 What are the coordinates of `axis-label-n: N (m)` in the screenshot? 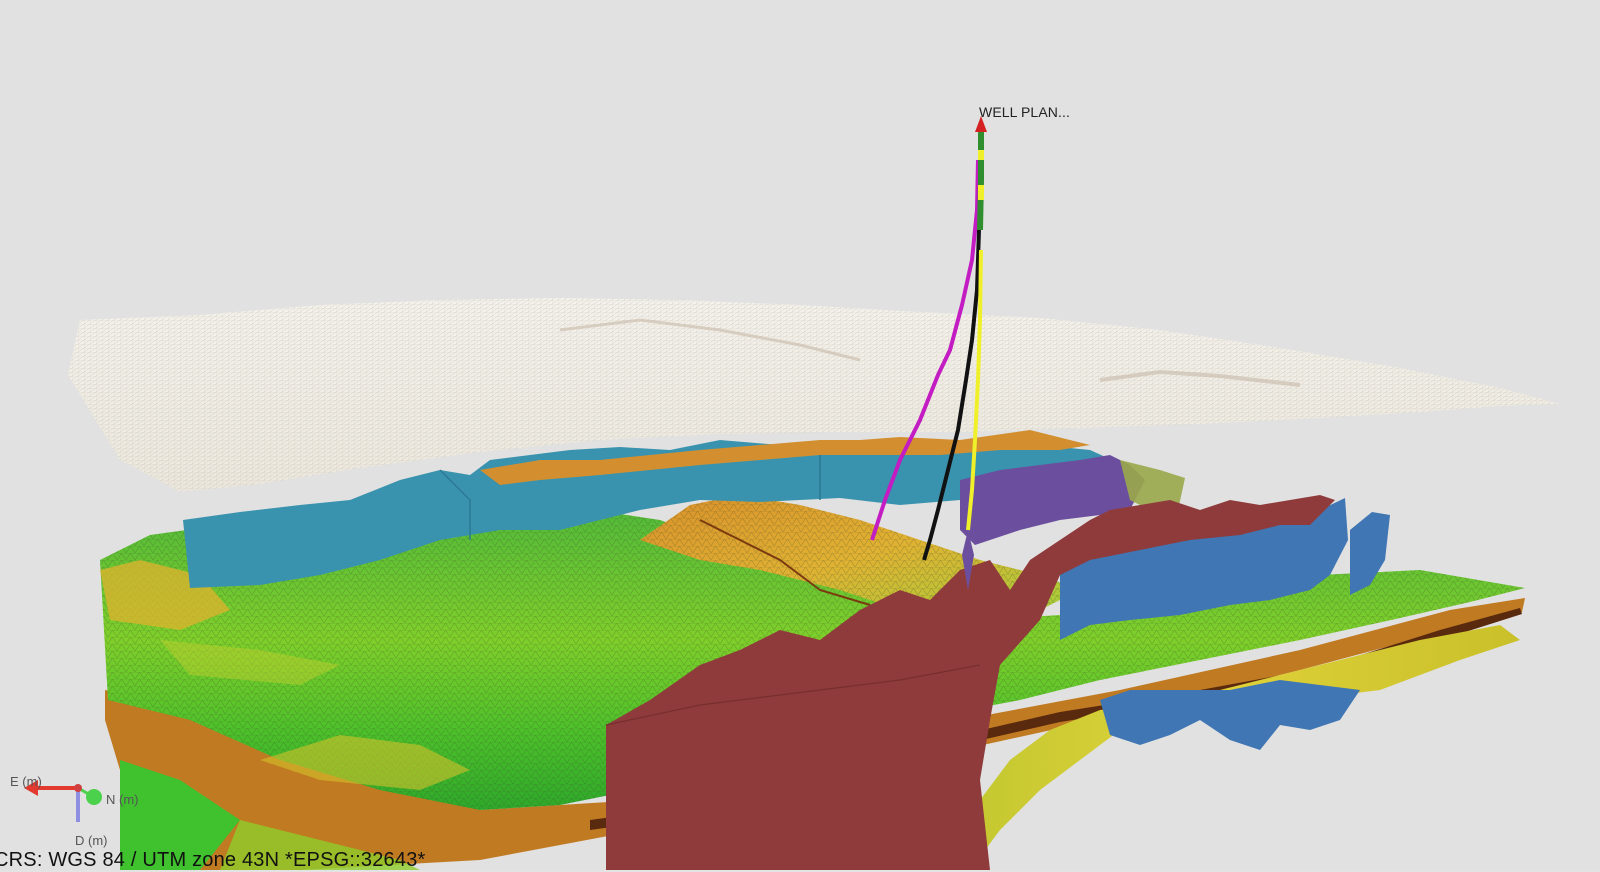 It's located at (122, 799).